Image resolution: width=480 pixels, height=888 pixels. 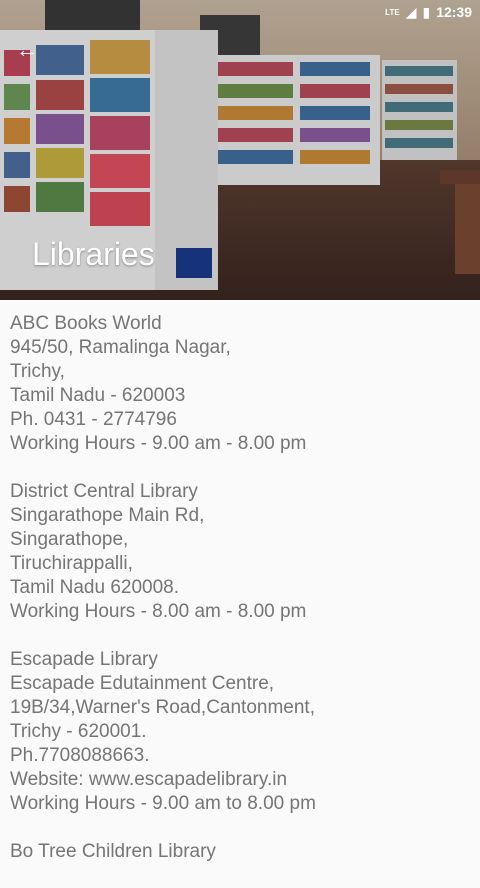 I want to click on arrow-left-icon: ←, so click(x=30, y=50).